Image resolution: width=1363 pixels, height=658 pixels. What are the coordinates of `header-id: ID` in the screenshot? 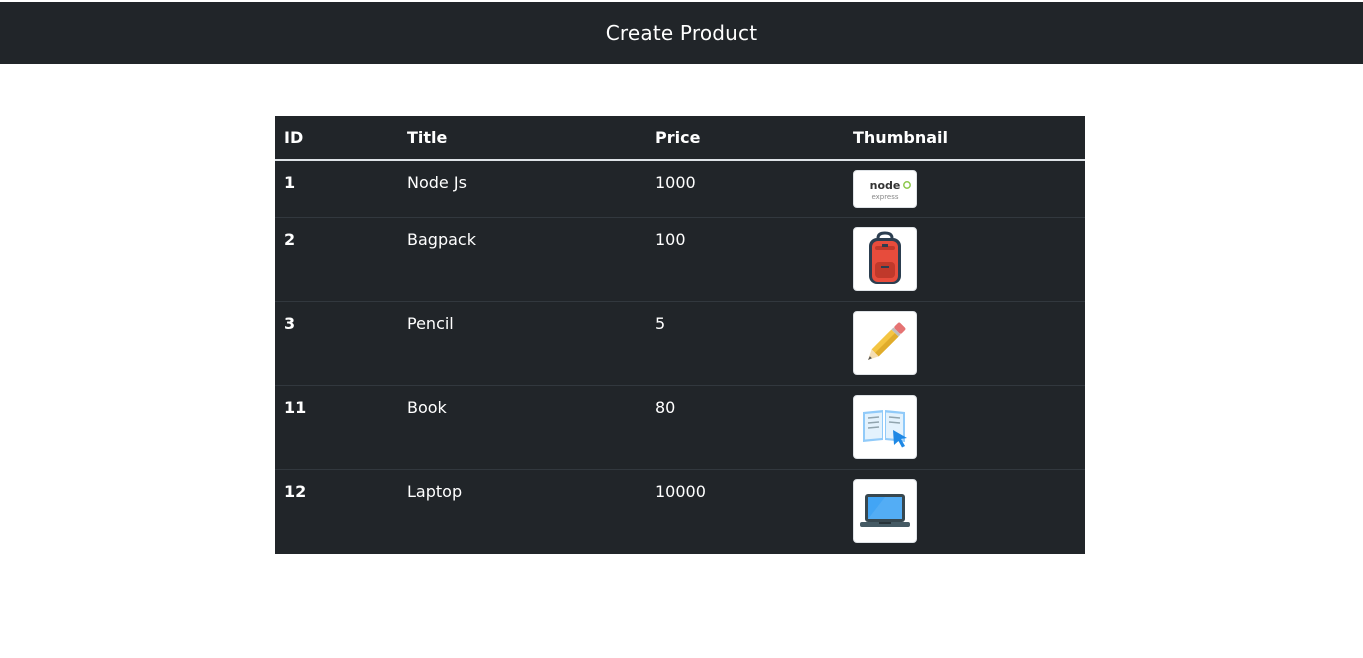 It's located at (294, 137).